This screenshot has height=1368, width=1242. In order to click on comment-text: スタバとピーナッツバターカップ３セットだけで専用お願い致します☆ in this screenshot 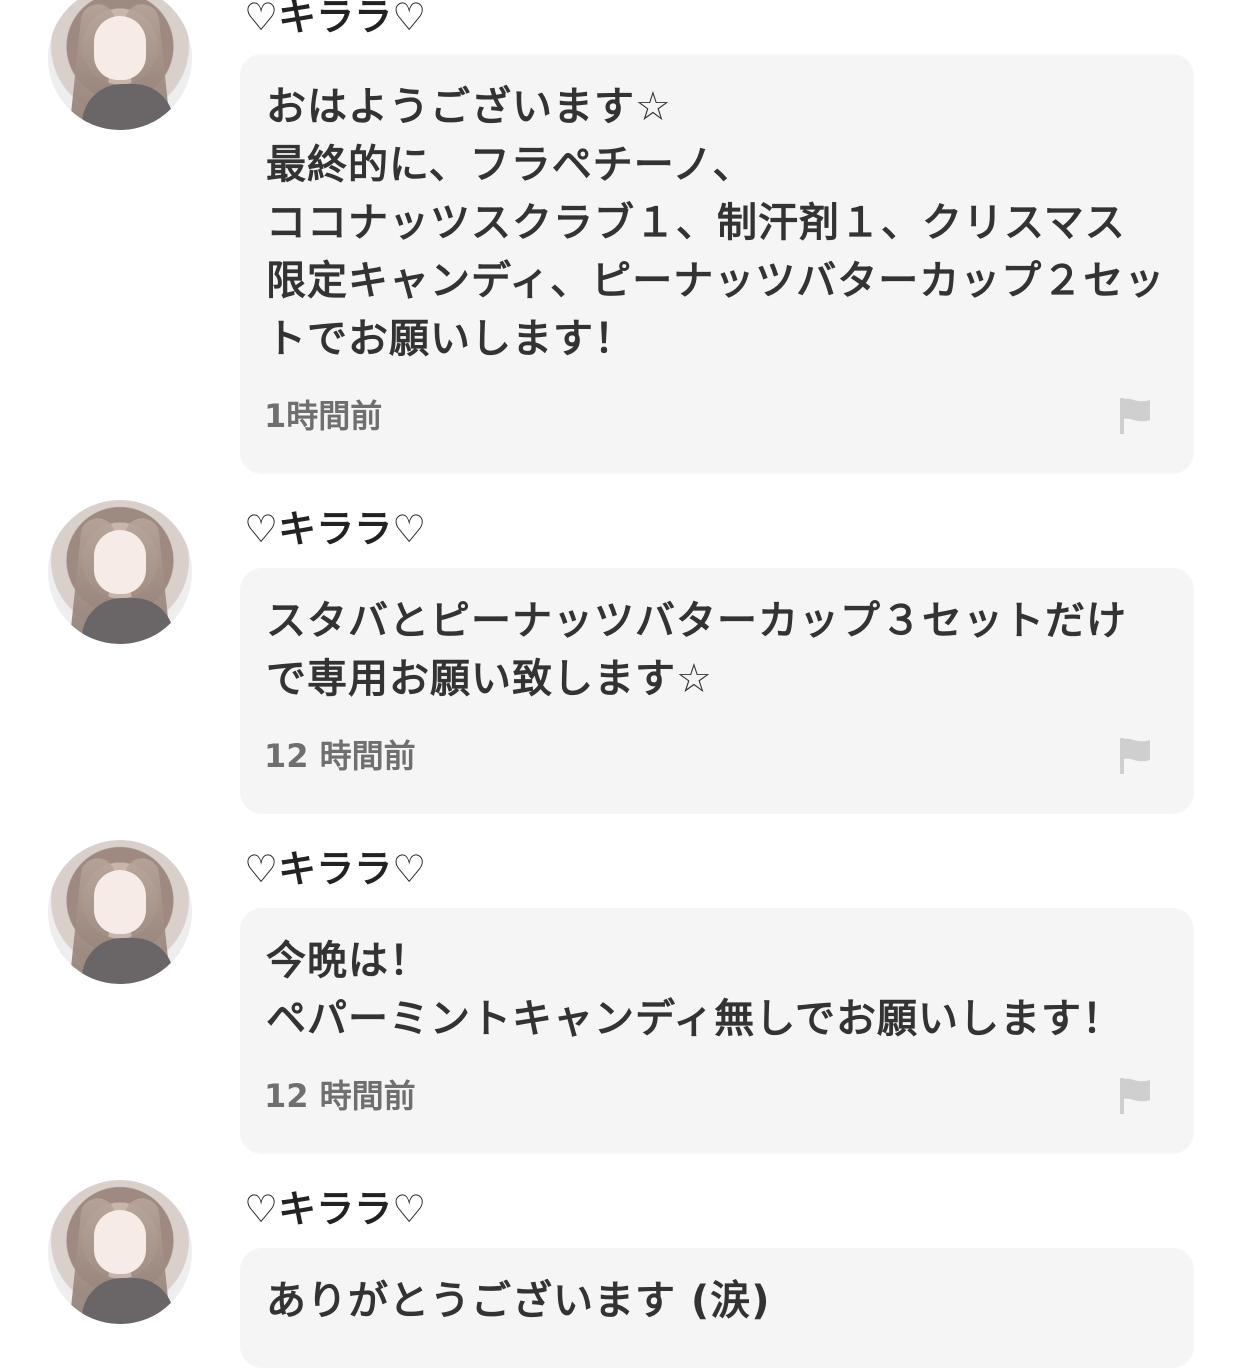, I will do `click(696, 650)`.